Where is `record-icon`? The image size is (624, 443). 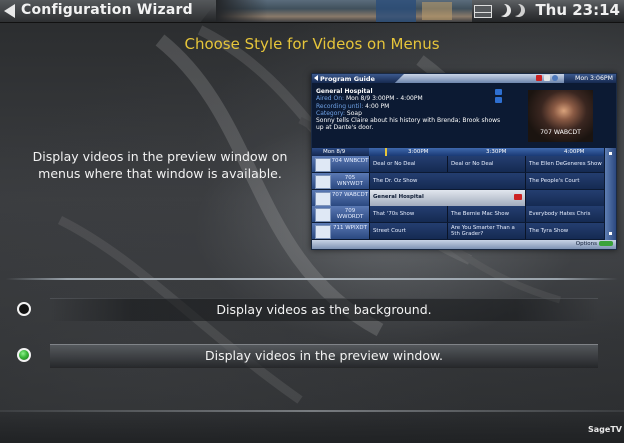 record-icon is located at coordinates (539, 78).